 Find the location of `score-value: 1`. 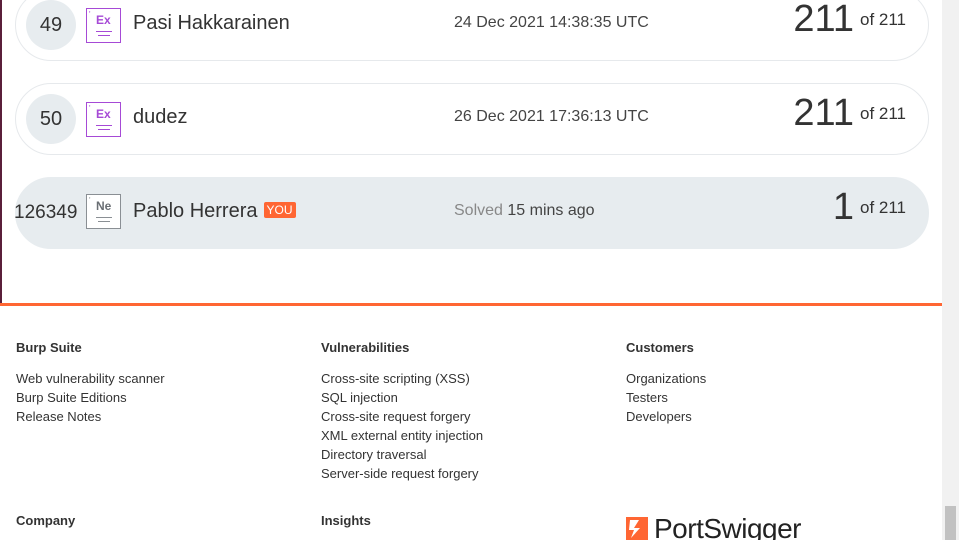

score-value: 1 is located at coordinates (843, 207).